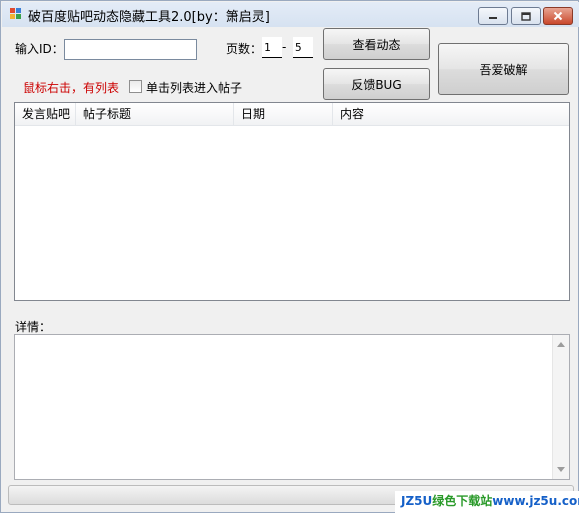  I want to click on minimize-icon, so click(493, 18).